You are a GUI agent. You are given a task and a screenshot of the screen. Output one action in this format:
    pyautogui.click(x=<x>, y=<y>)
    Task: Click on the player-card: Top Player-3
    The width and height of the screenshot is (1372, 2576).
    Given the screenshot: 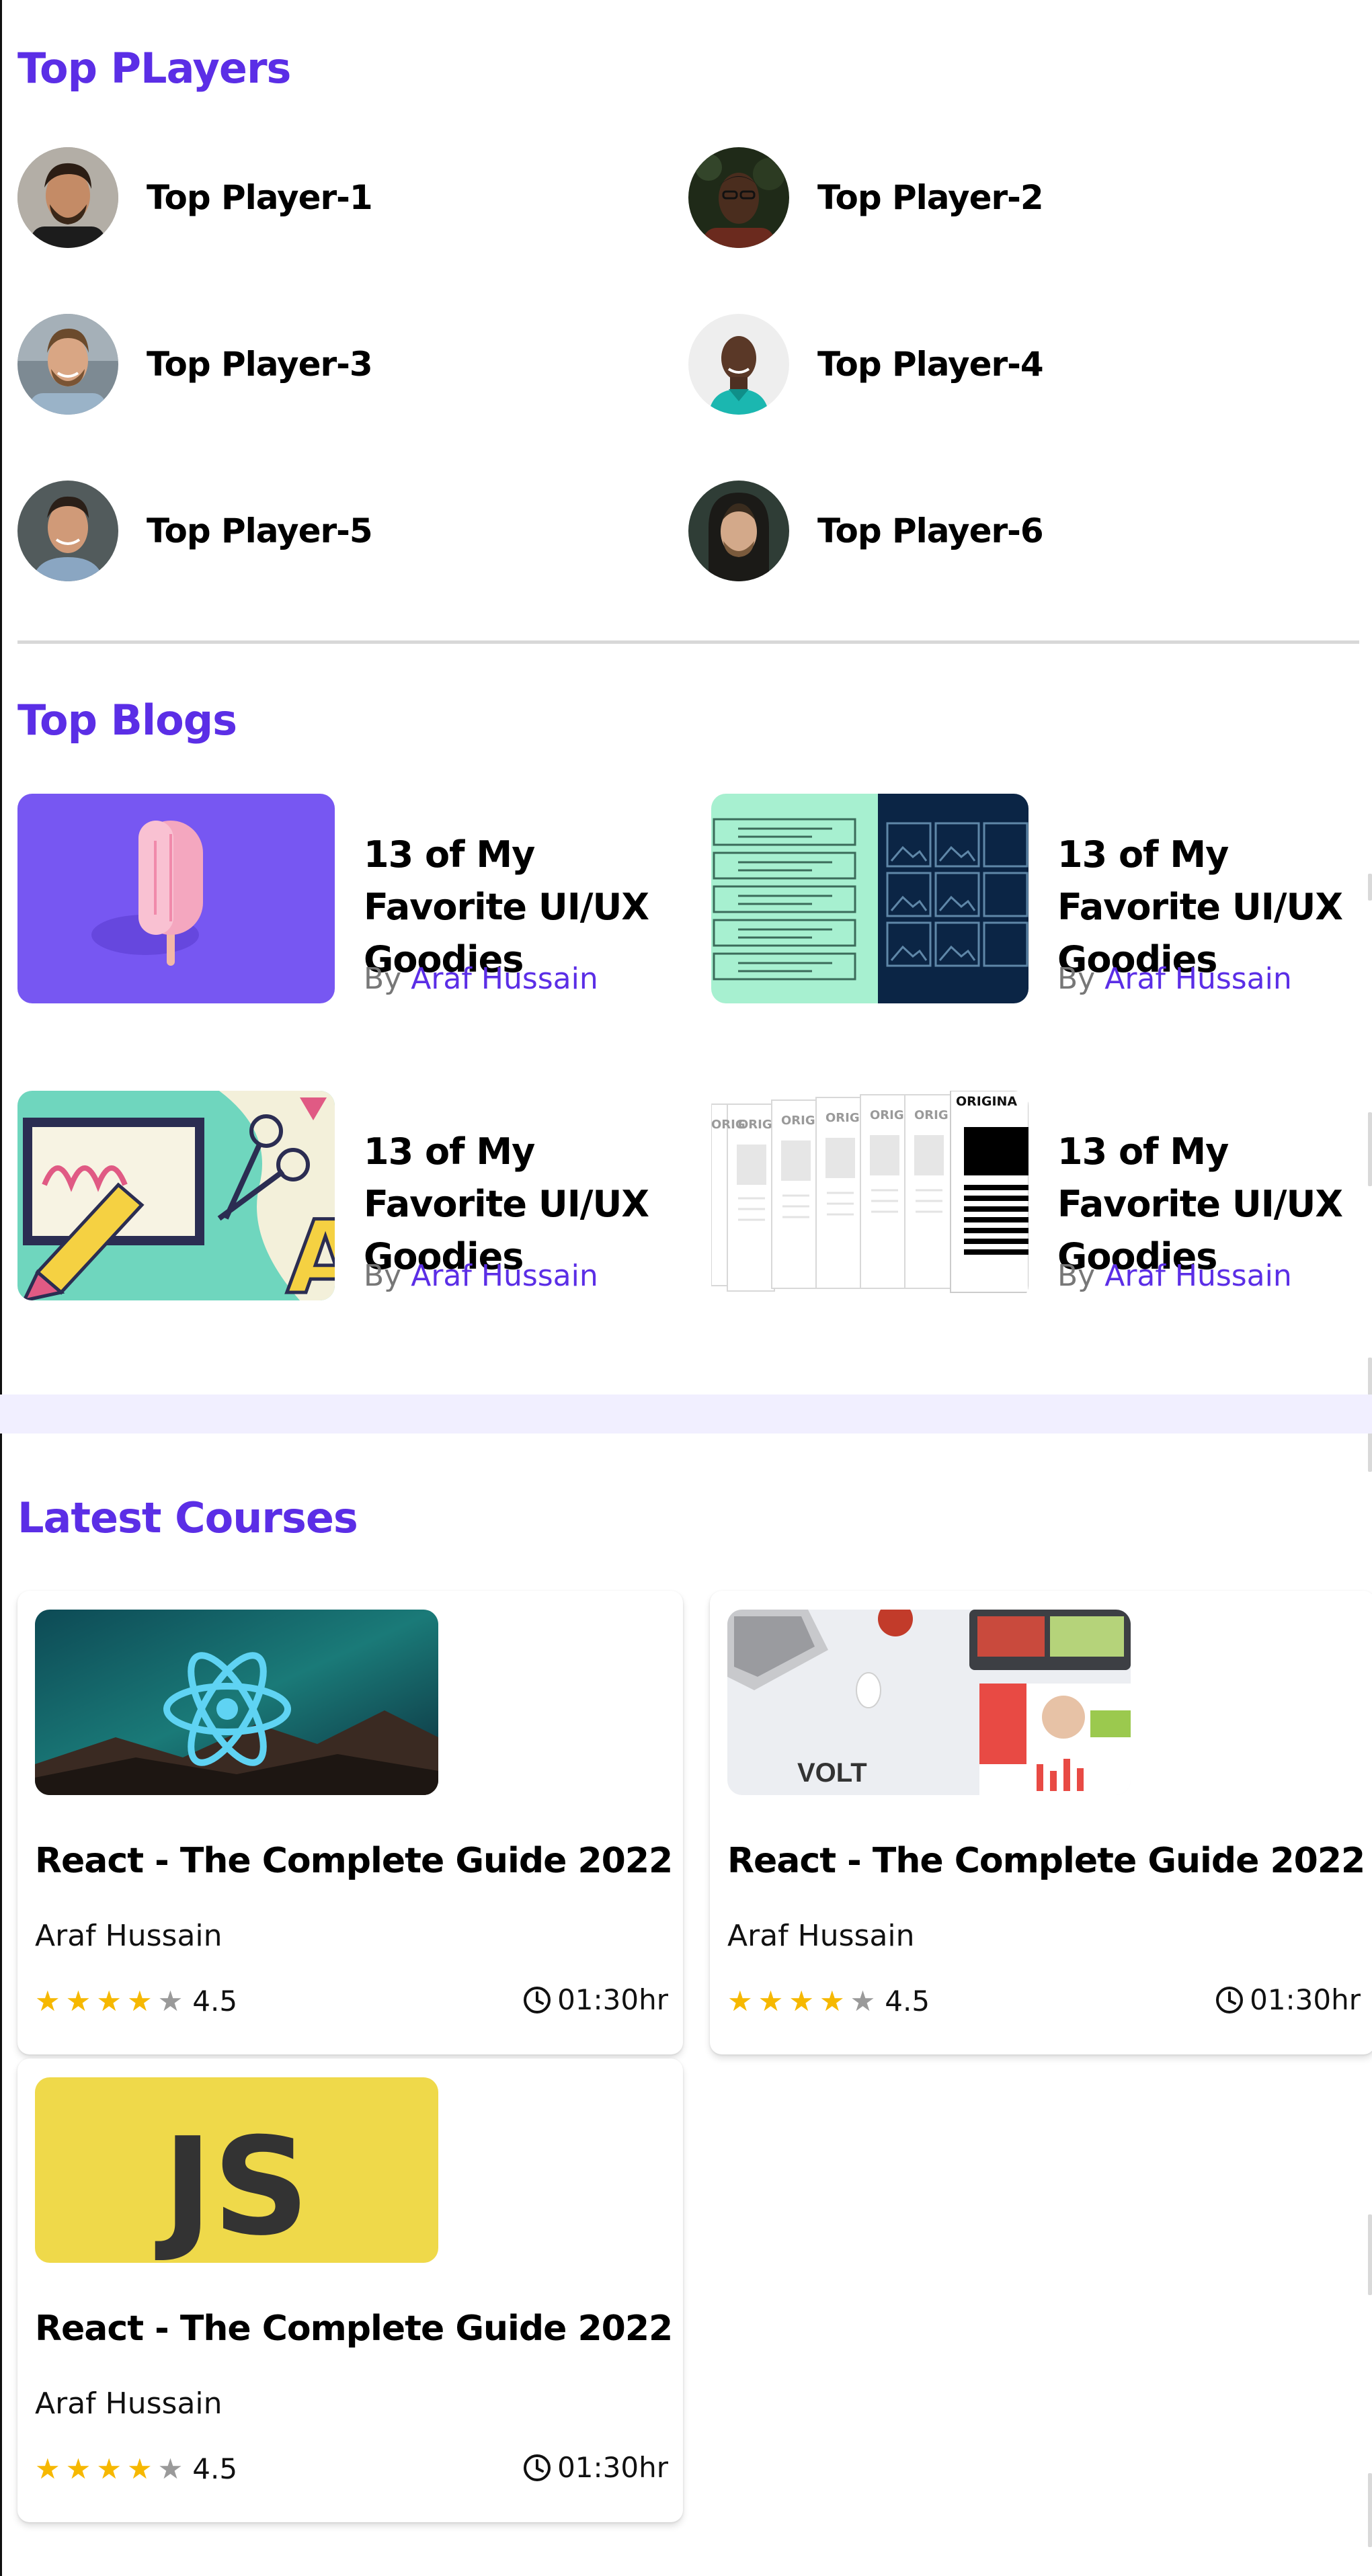 What is the action you would take?
    pyautogui.click(x=195, y=365)
    